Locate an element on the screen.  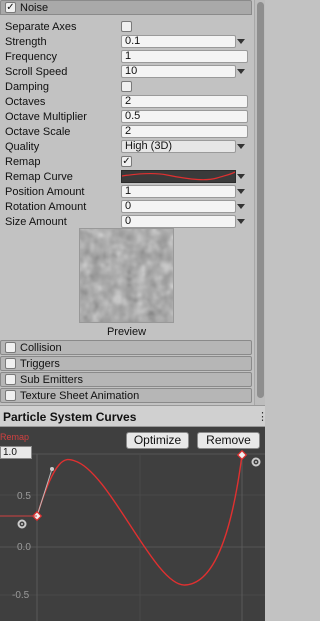
prop-label: Remap is located at coordinates (23, 161).